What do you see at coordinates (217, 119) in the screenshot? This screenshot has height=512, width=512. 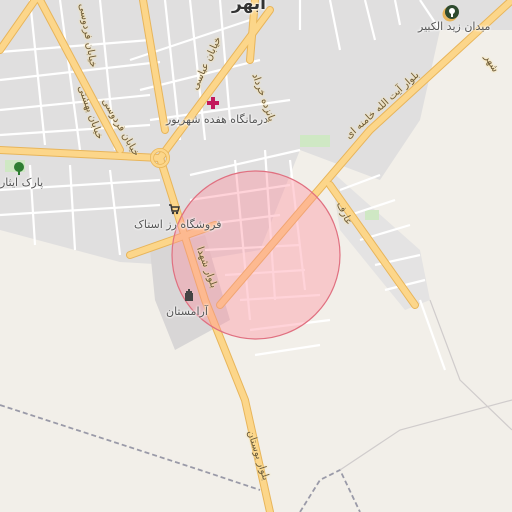 I see `clinic-label: درمانگاه هفده شهریور` at bounding box center [217, 119].